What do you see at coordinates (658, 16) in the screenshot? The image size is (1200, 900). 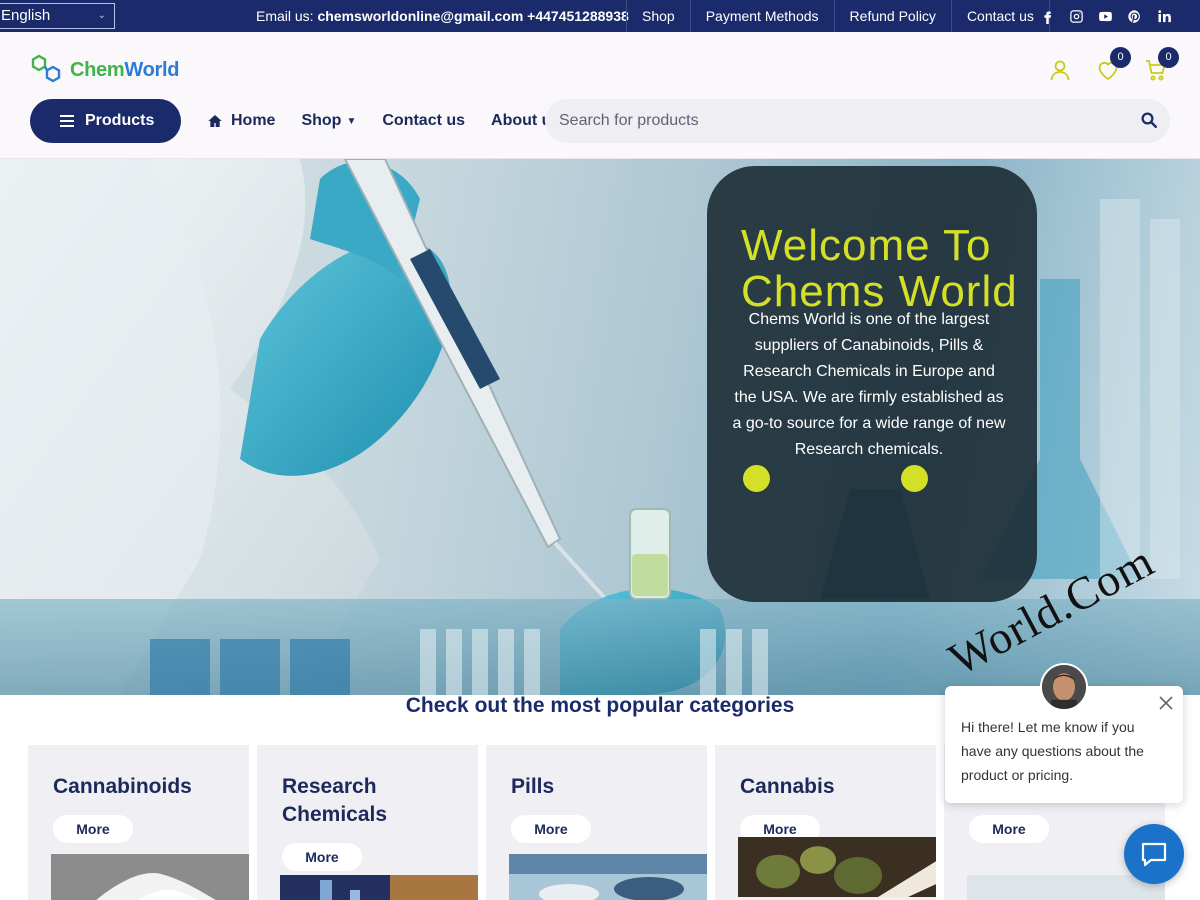 I see `toplink-shop: Shop` at bounding box center [658, 16].